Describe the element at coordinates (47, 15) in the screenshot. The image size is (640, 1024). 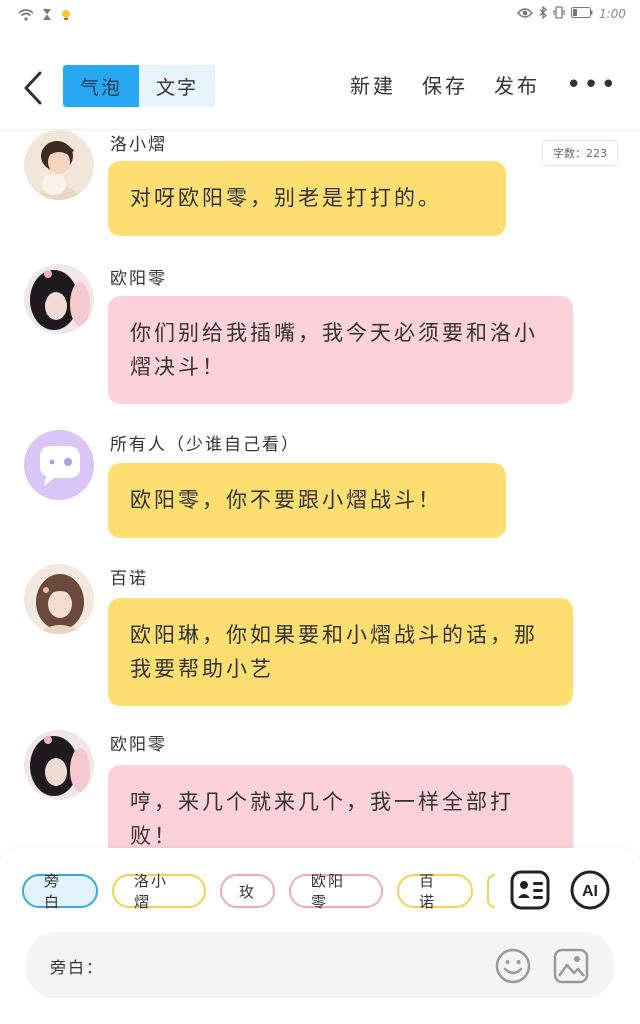
I see `hourglass-icon` at that location.